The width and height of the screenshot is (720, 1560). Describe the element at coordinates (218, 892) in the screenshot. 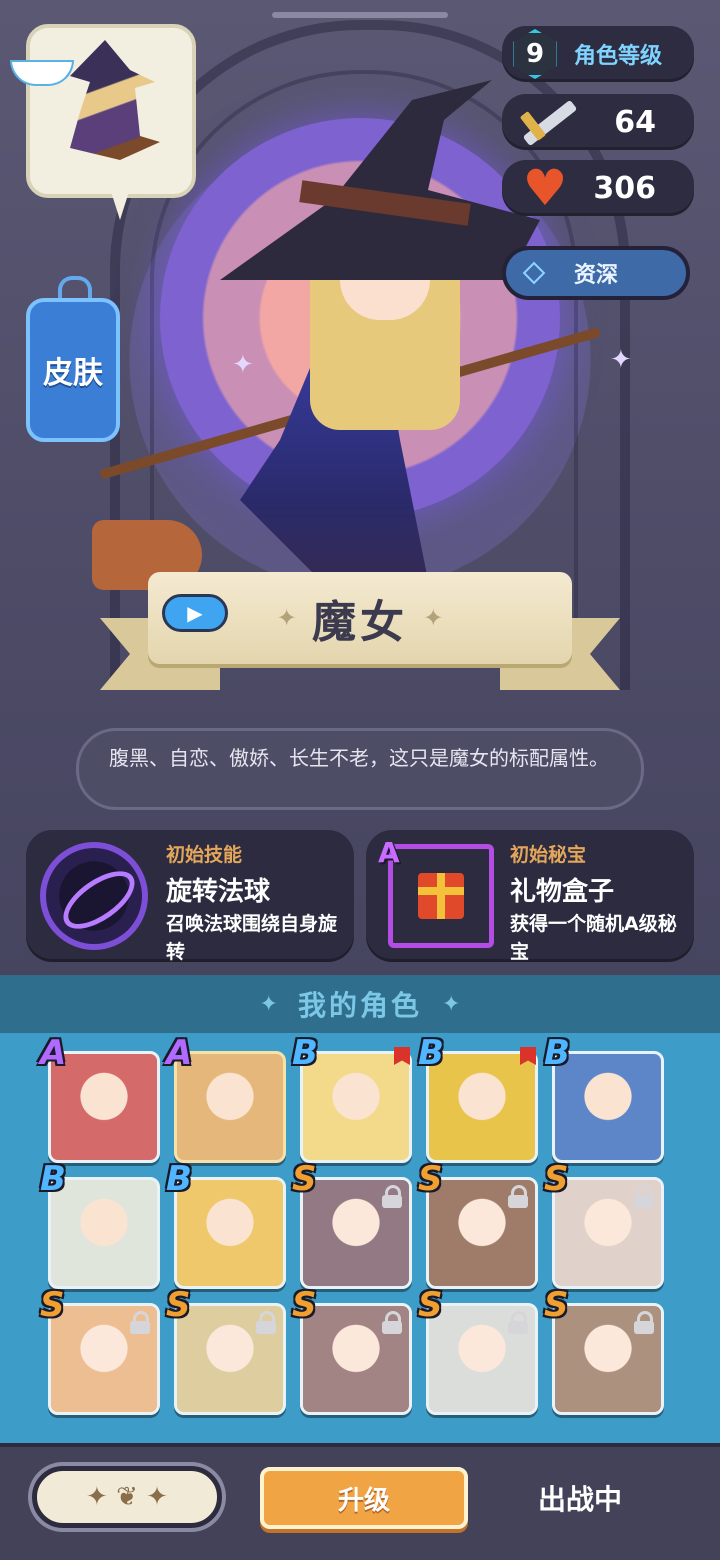

I see `skill-title: 旋转法球` at that location.